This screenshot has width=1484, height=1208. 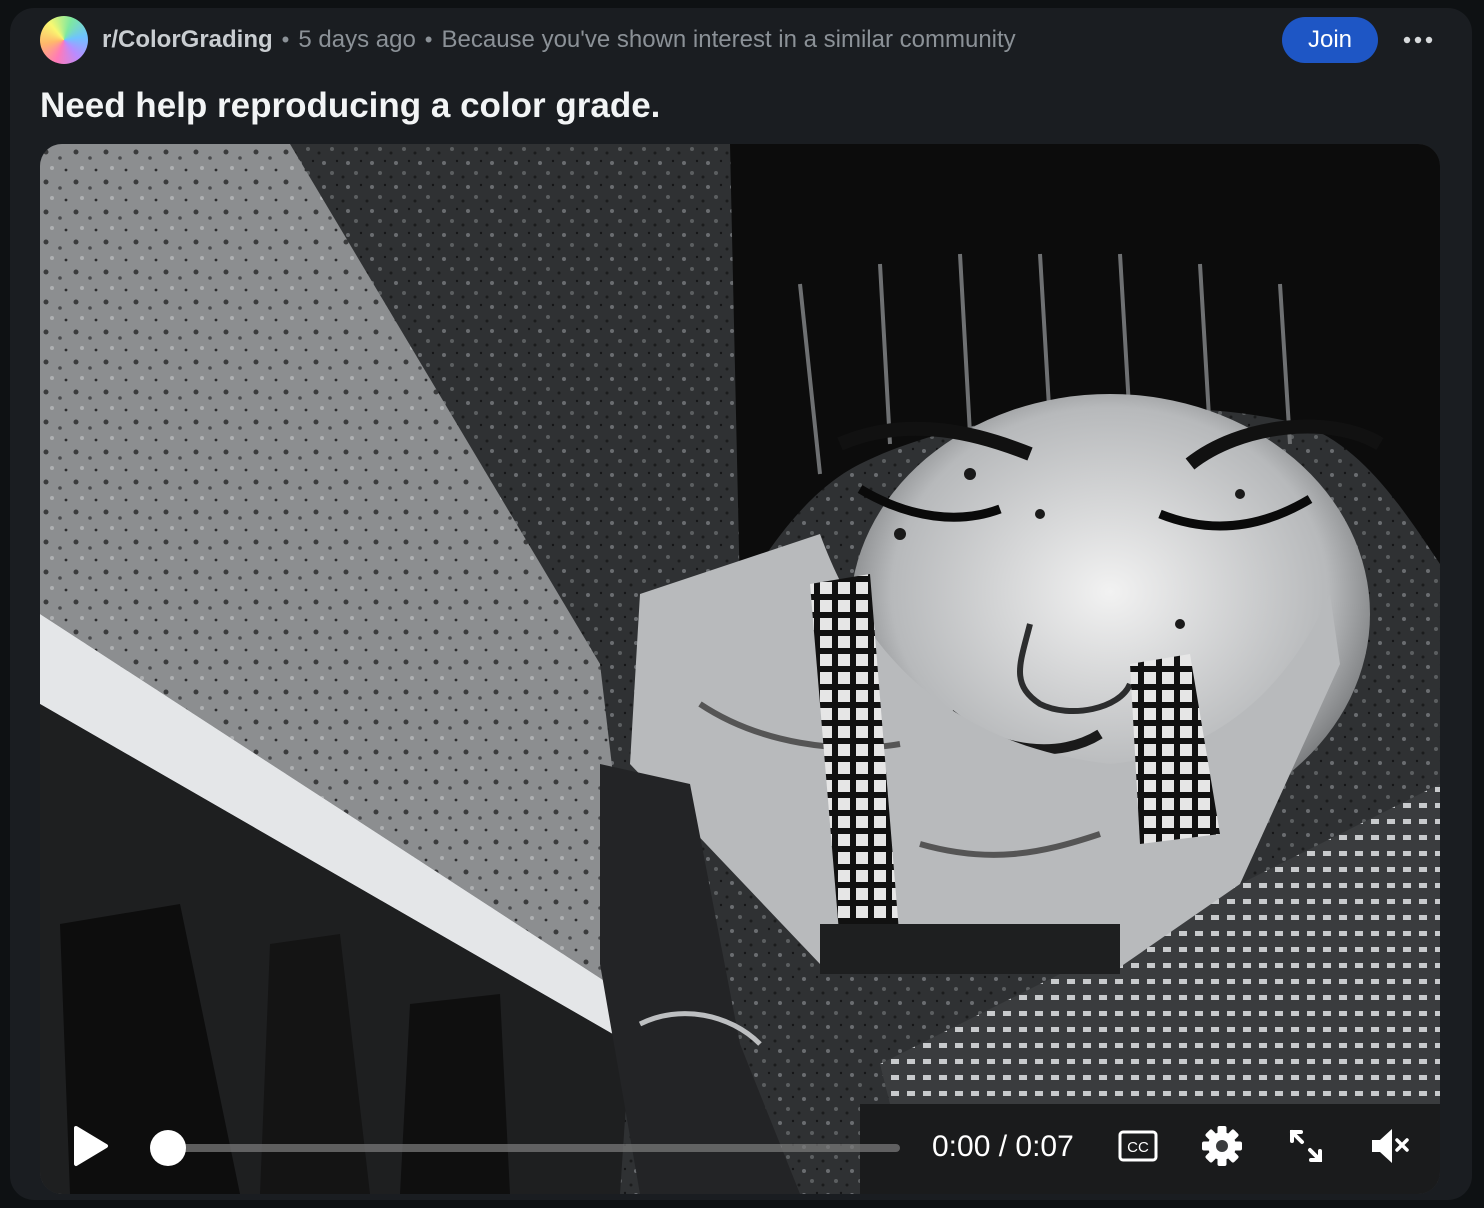 I want to click on play-icon, so click(x=90, y=1146).